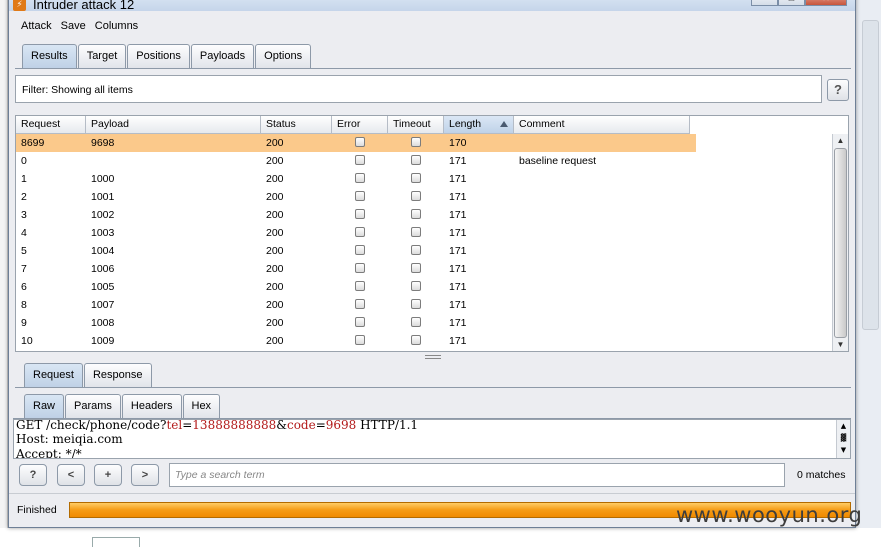 The width and height of the screenshot is (881, 547). Describe the element at coordinates (102, 56) in the screenshot. I see `tab-target: Target` at that location.